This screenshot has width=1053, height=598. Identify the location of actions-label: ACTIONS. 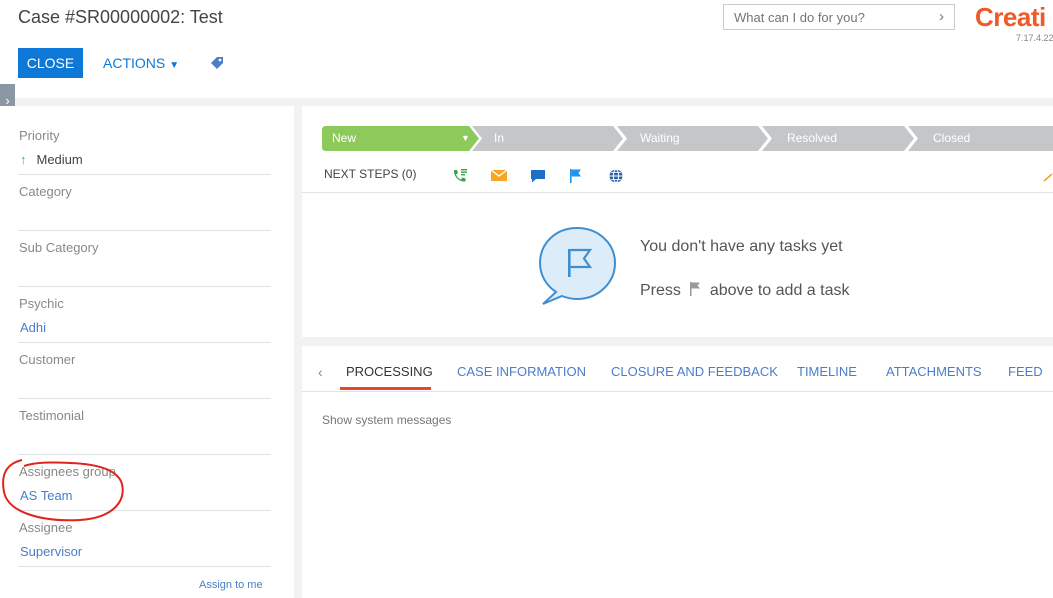
(134, 63).